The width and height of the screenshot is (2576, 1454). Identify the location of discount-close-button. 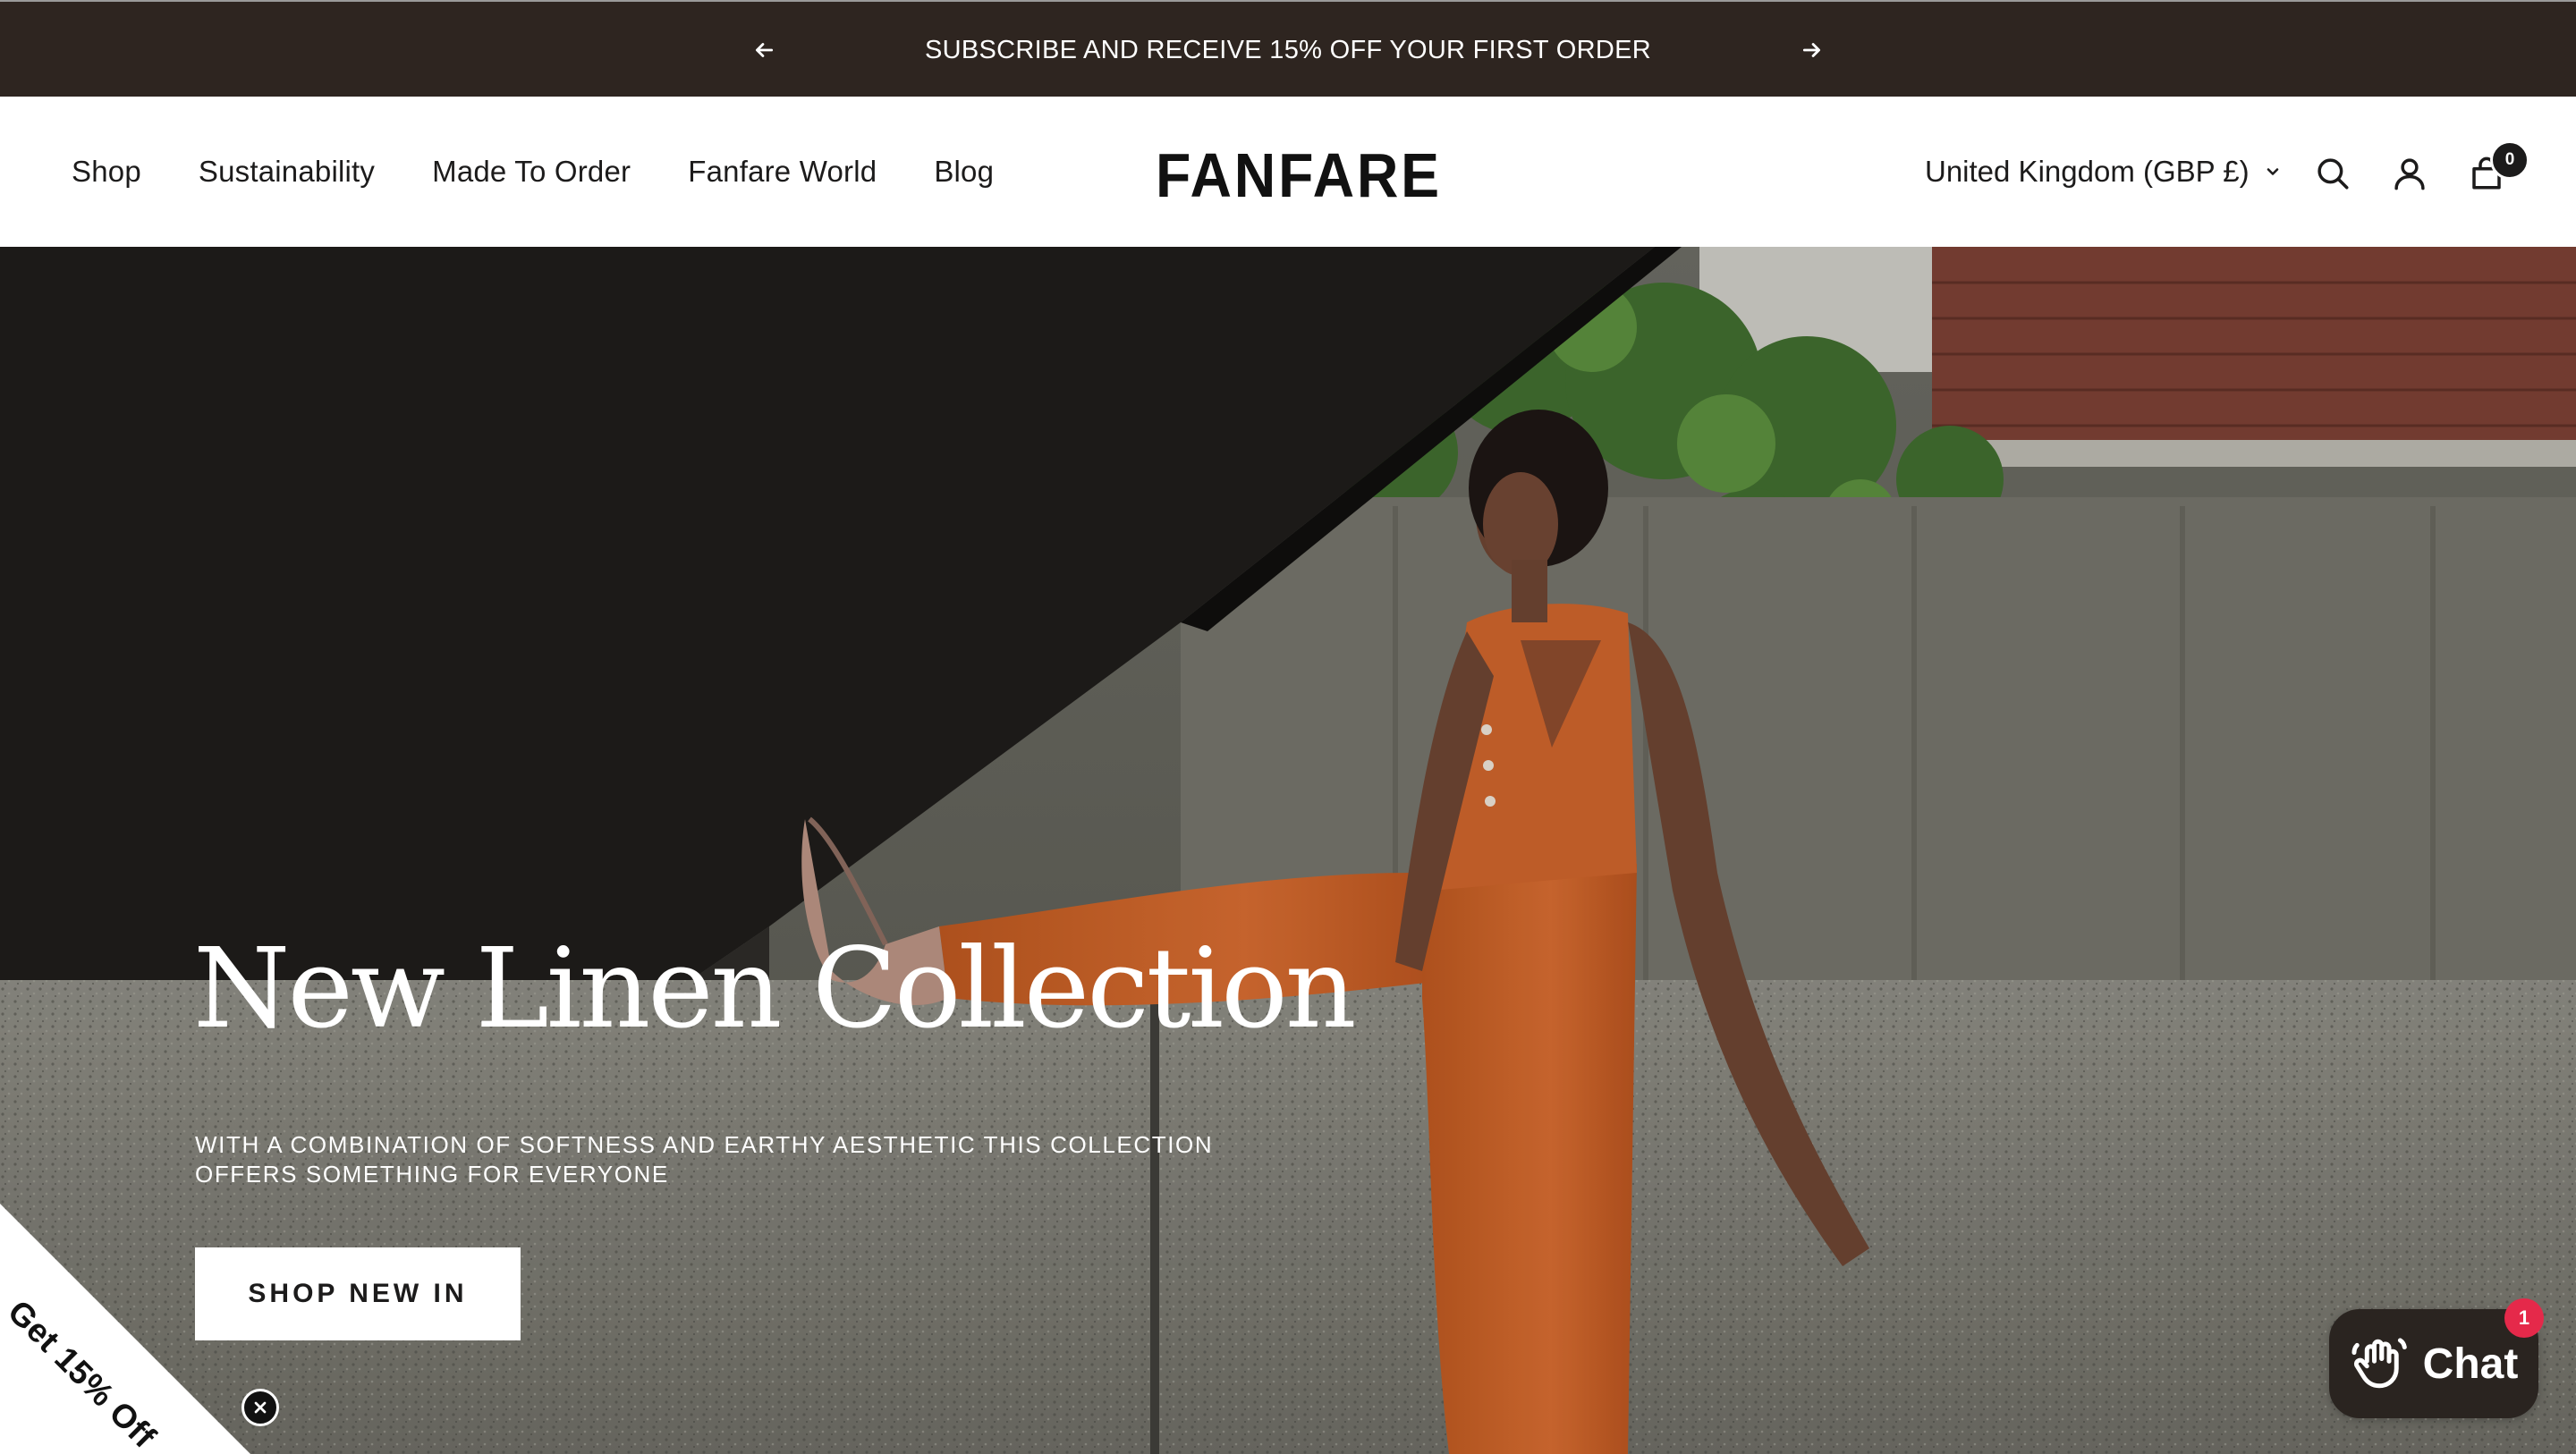
(260, 1407).